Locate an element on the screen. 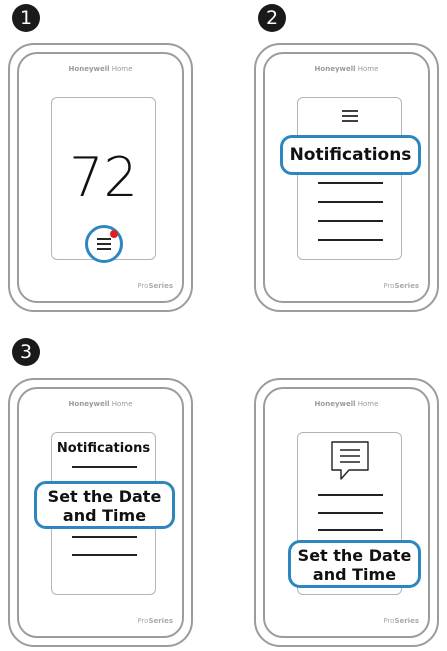 The image size is (447, 651). temperature-display: 72 is located at coordinates (103, 177).